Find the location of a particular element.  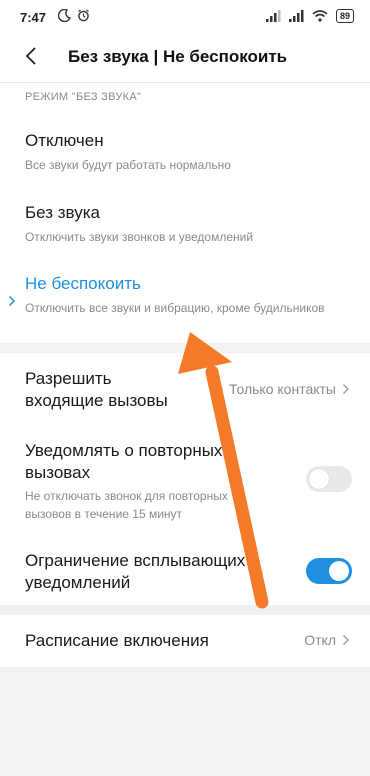

option-silent-title: Без звука is located at coordinates (62, 212).